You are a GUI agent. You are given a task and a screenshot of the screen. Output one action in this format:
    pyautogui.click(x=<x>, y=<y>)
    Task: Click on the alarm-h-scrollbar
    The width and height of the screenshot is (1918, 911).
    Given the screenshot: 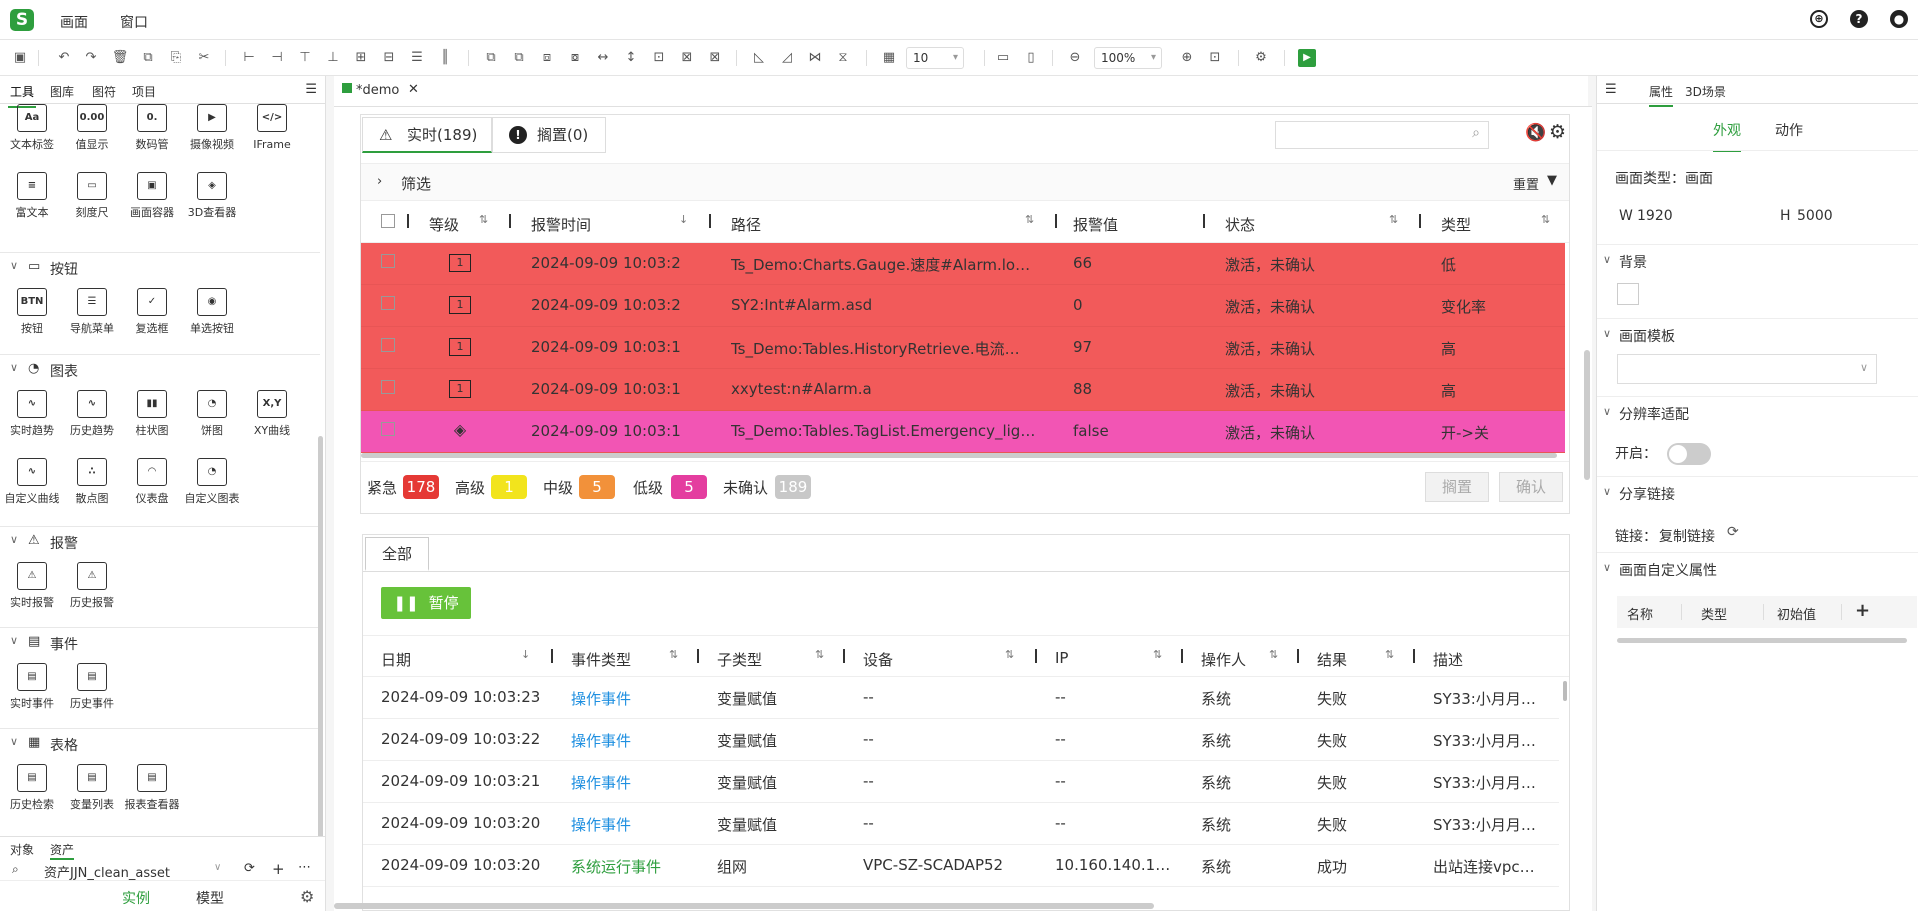 What is the action you would take?
    pyautogui.click(x=959, y=455)
    